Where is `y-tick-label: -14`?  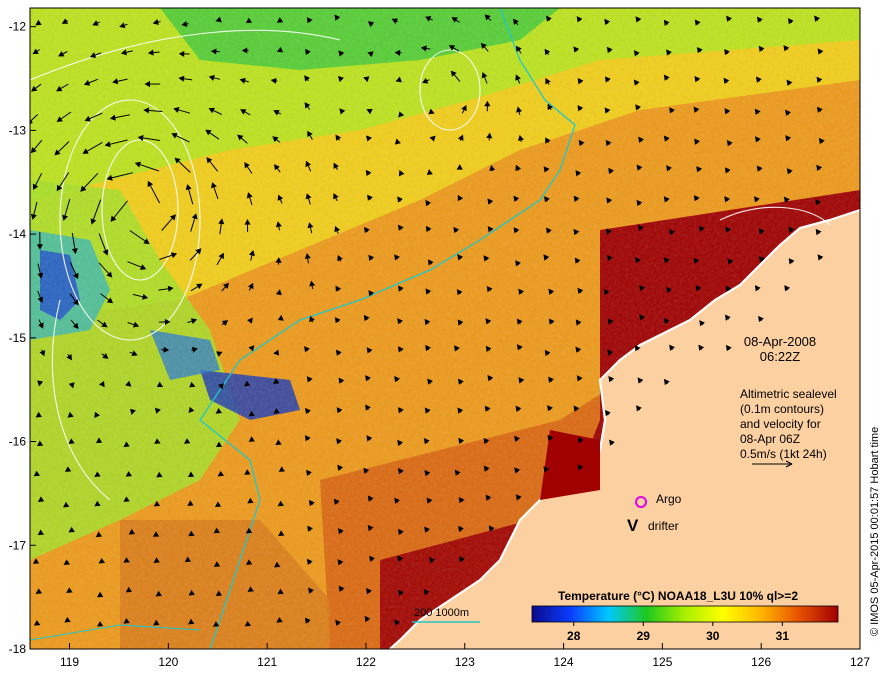 y-tick-label: -14 is located at coordinates (18, 234).